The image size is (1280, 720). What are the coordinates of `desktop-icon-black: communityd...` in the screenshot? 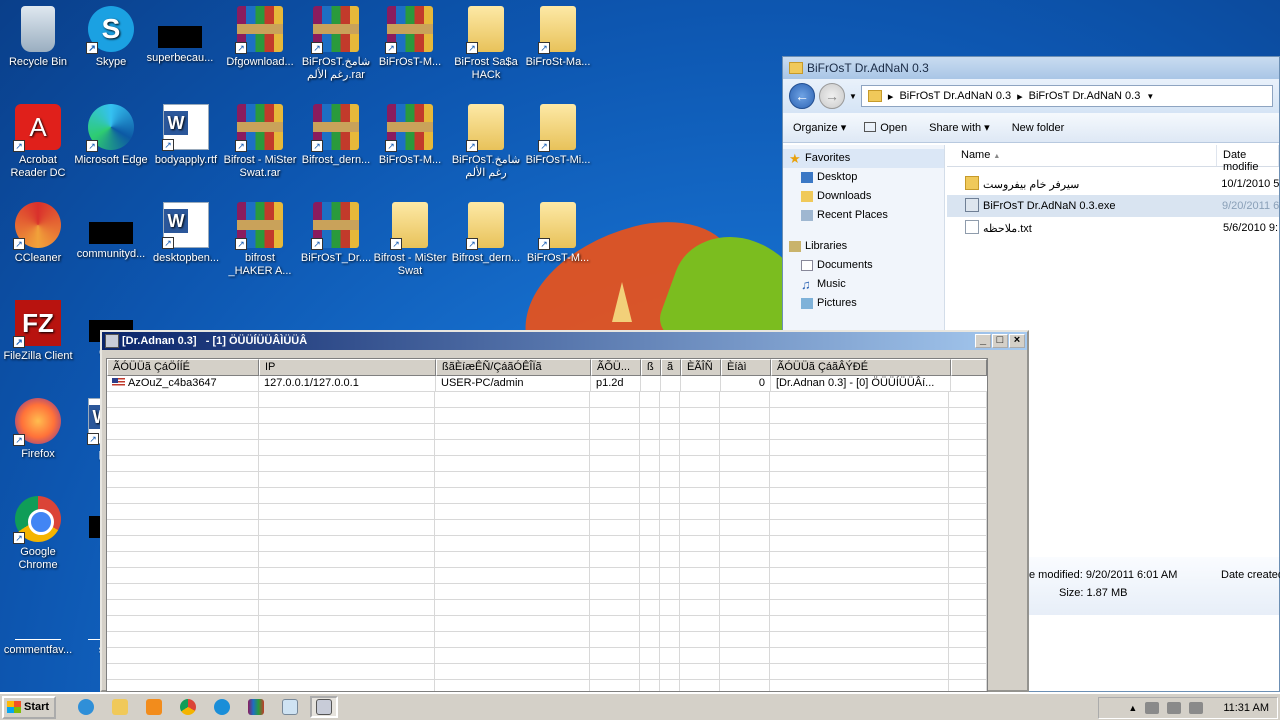 It's located at (111, 231).